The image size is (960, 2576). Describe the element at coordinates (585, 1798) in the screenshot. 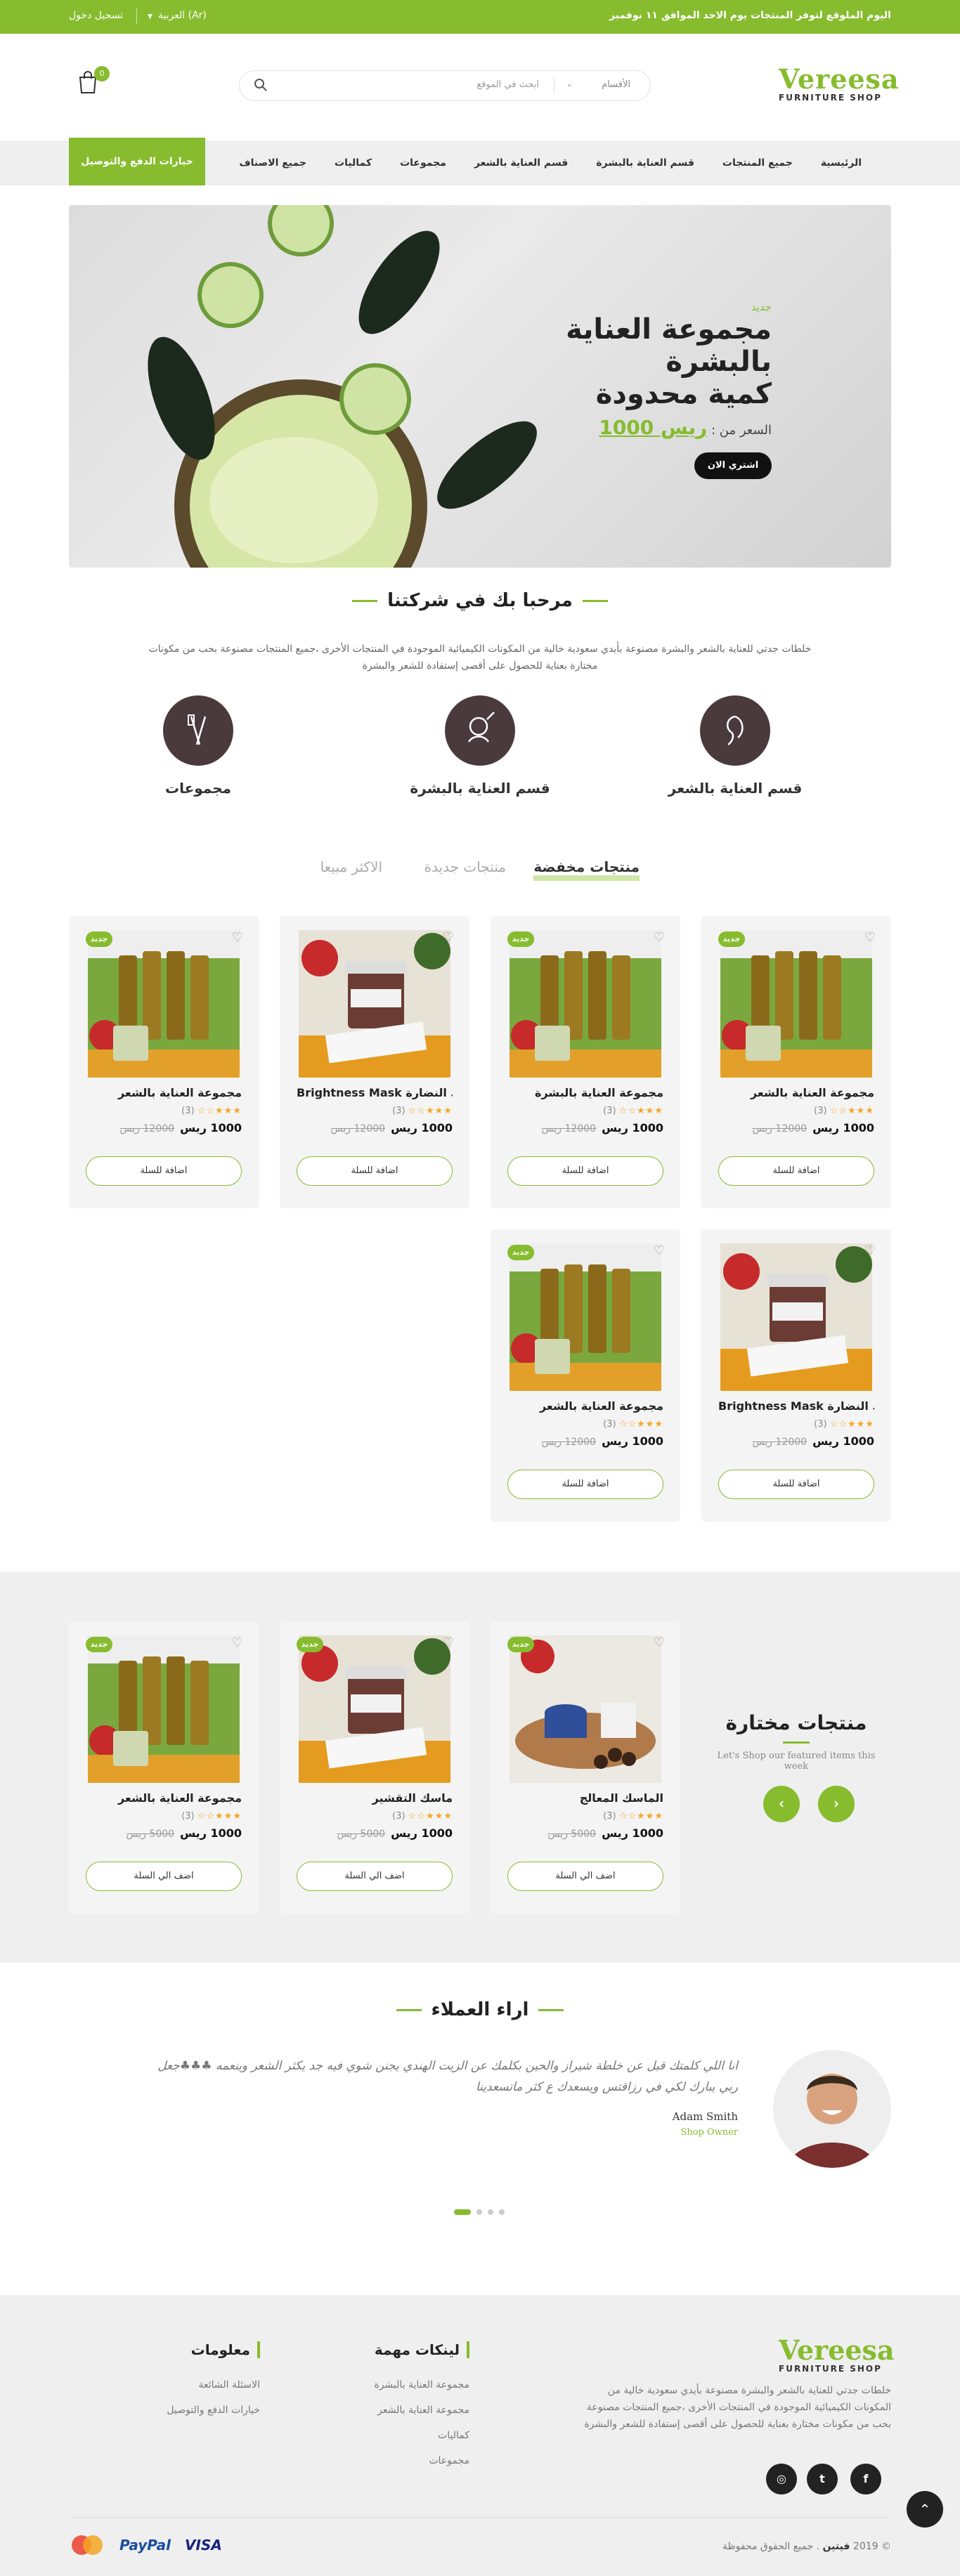

I see `product-name: الماسك المعالج` at that location.